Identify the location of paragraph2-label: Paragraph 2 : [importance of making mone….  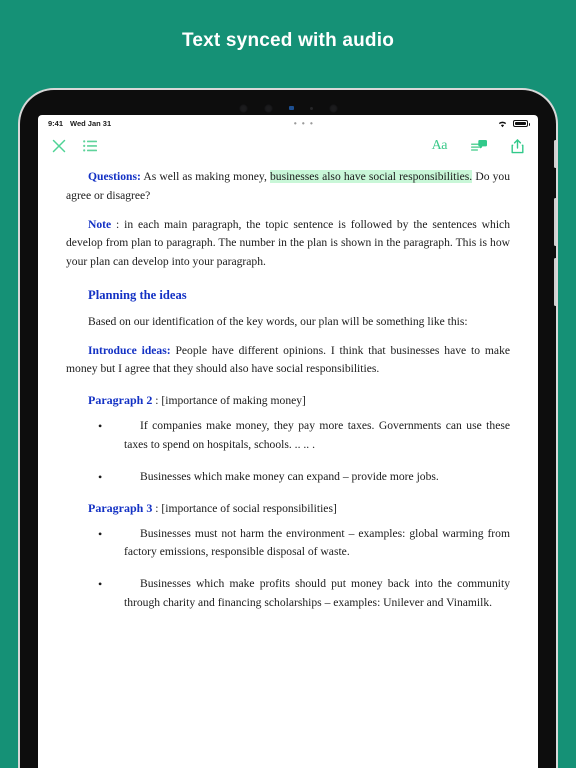
(299, 400).